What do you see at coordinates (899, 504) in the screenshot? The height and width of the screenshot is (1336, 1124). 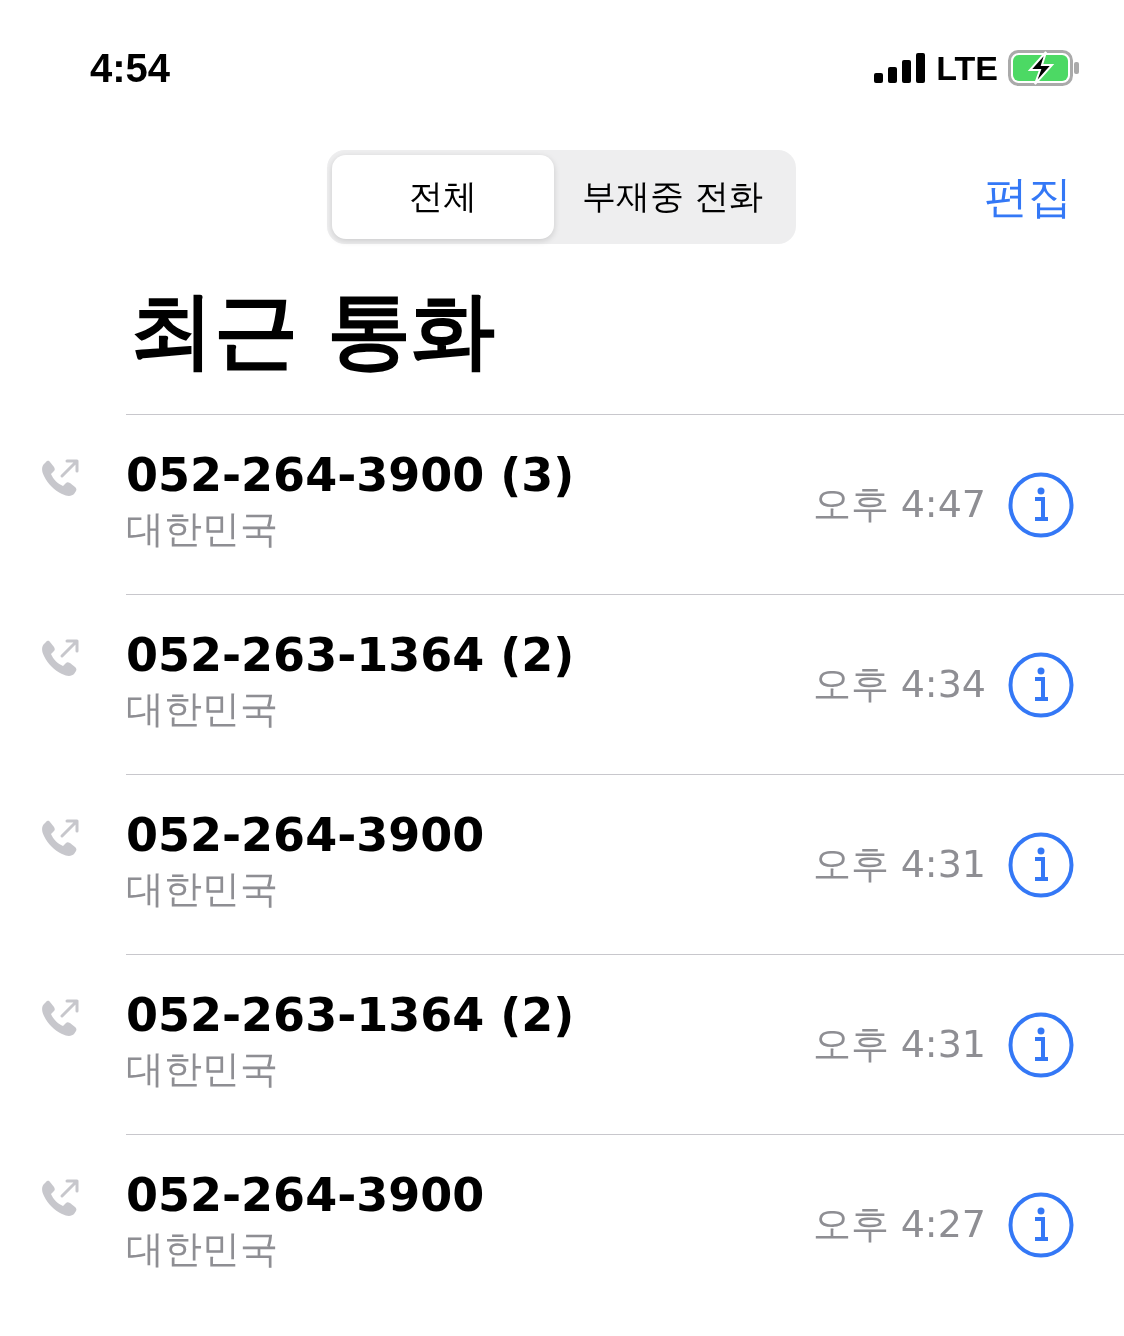 I see `call-time: 오후 4:47` at bounding box center [899, 504].